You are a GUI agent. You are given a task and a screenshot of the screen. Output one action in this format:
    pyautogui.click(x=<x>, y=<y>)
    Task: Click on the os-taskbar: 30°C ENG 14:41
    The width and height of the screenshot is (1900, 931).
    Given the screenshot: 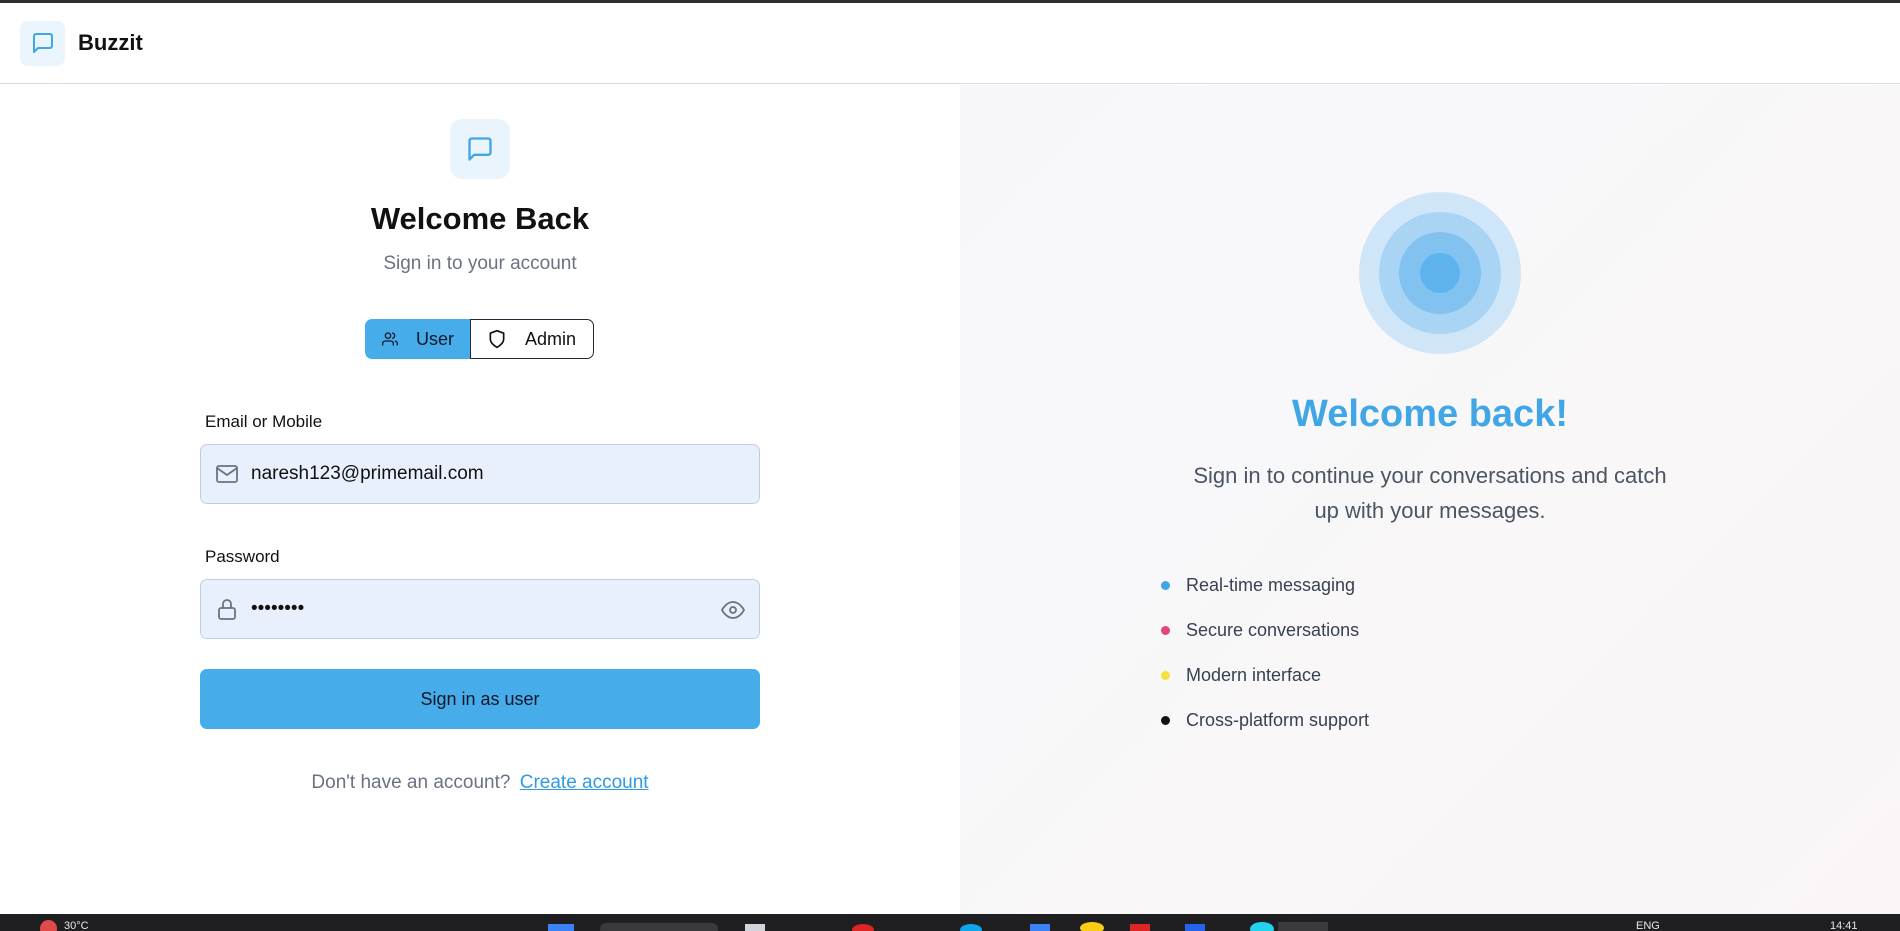 What is the action you would take?
    pyautogui.click(x=950, y=922)
    